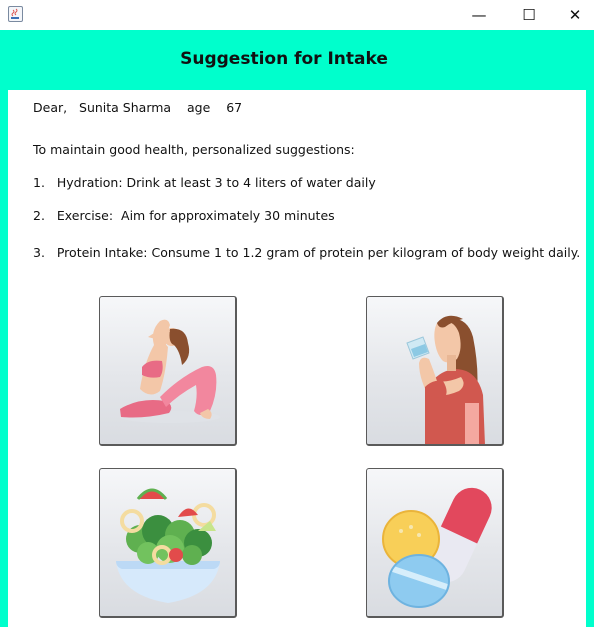 Image resolution: width=594 pixels, height=627 pixels. I want to click on salad-bowl-icon, so click(168, 545).